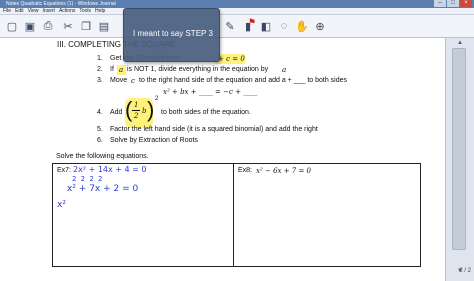 The width and height of the screenshot is (474, 281). Describe the element at coordinates (133, 81) in the screenshot. I see `step3-var-c: c` at that location.